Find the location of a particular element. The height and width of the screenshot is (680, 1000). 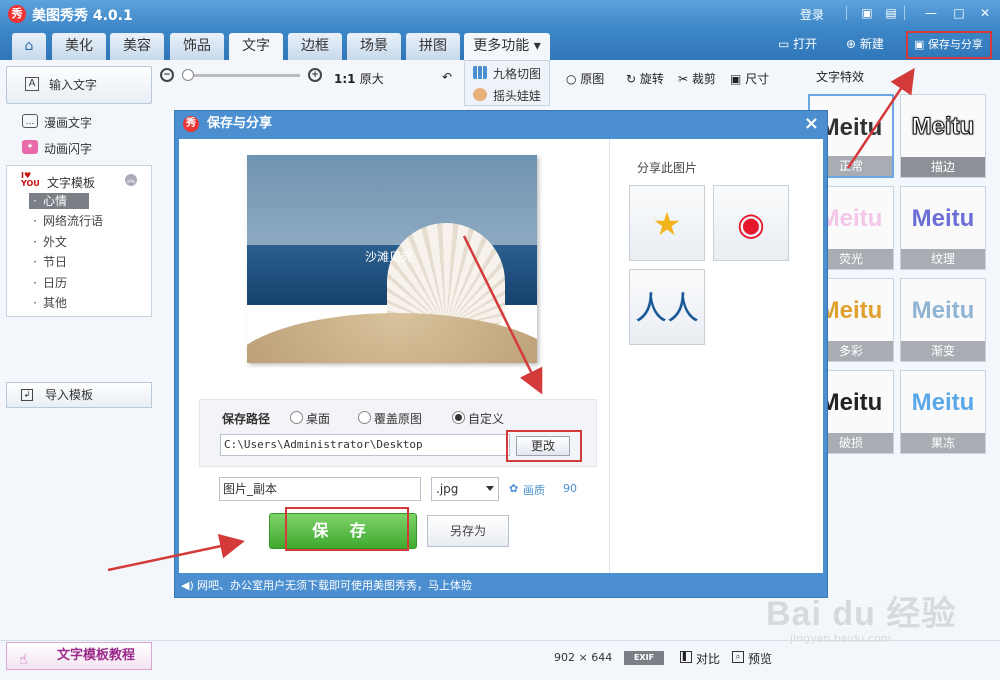

more-features-label: 更多功能 is located at coordinates (501, 46).